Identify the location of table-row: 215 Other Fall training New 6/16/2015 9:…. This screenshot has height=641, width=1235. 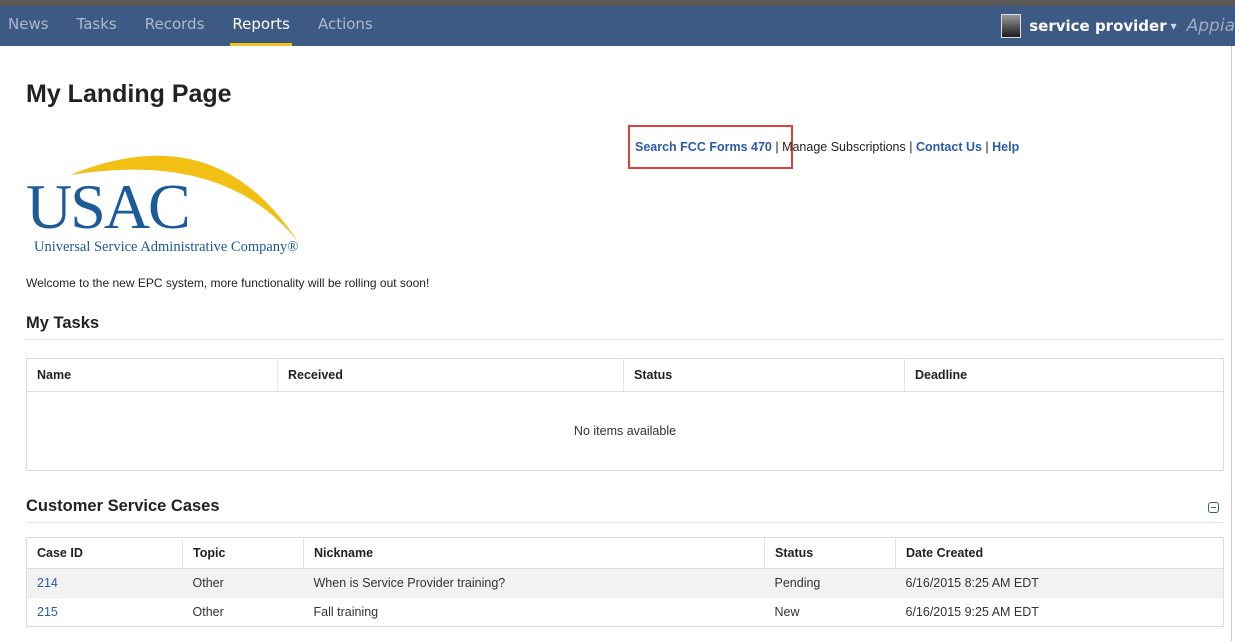
(625, 612).